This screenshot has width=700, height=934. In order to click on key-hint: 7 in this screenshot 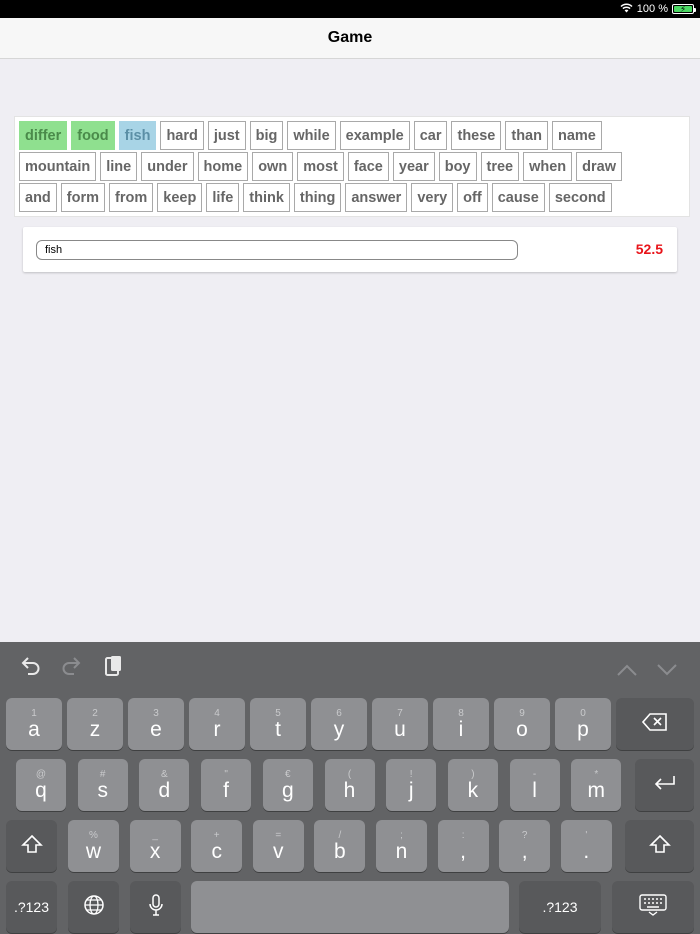, I will do `click(400, 713)`.